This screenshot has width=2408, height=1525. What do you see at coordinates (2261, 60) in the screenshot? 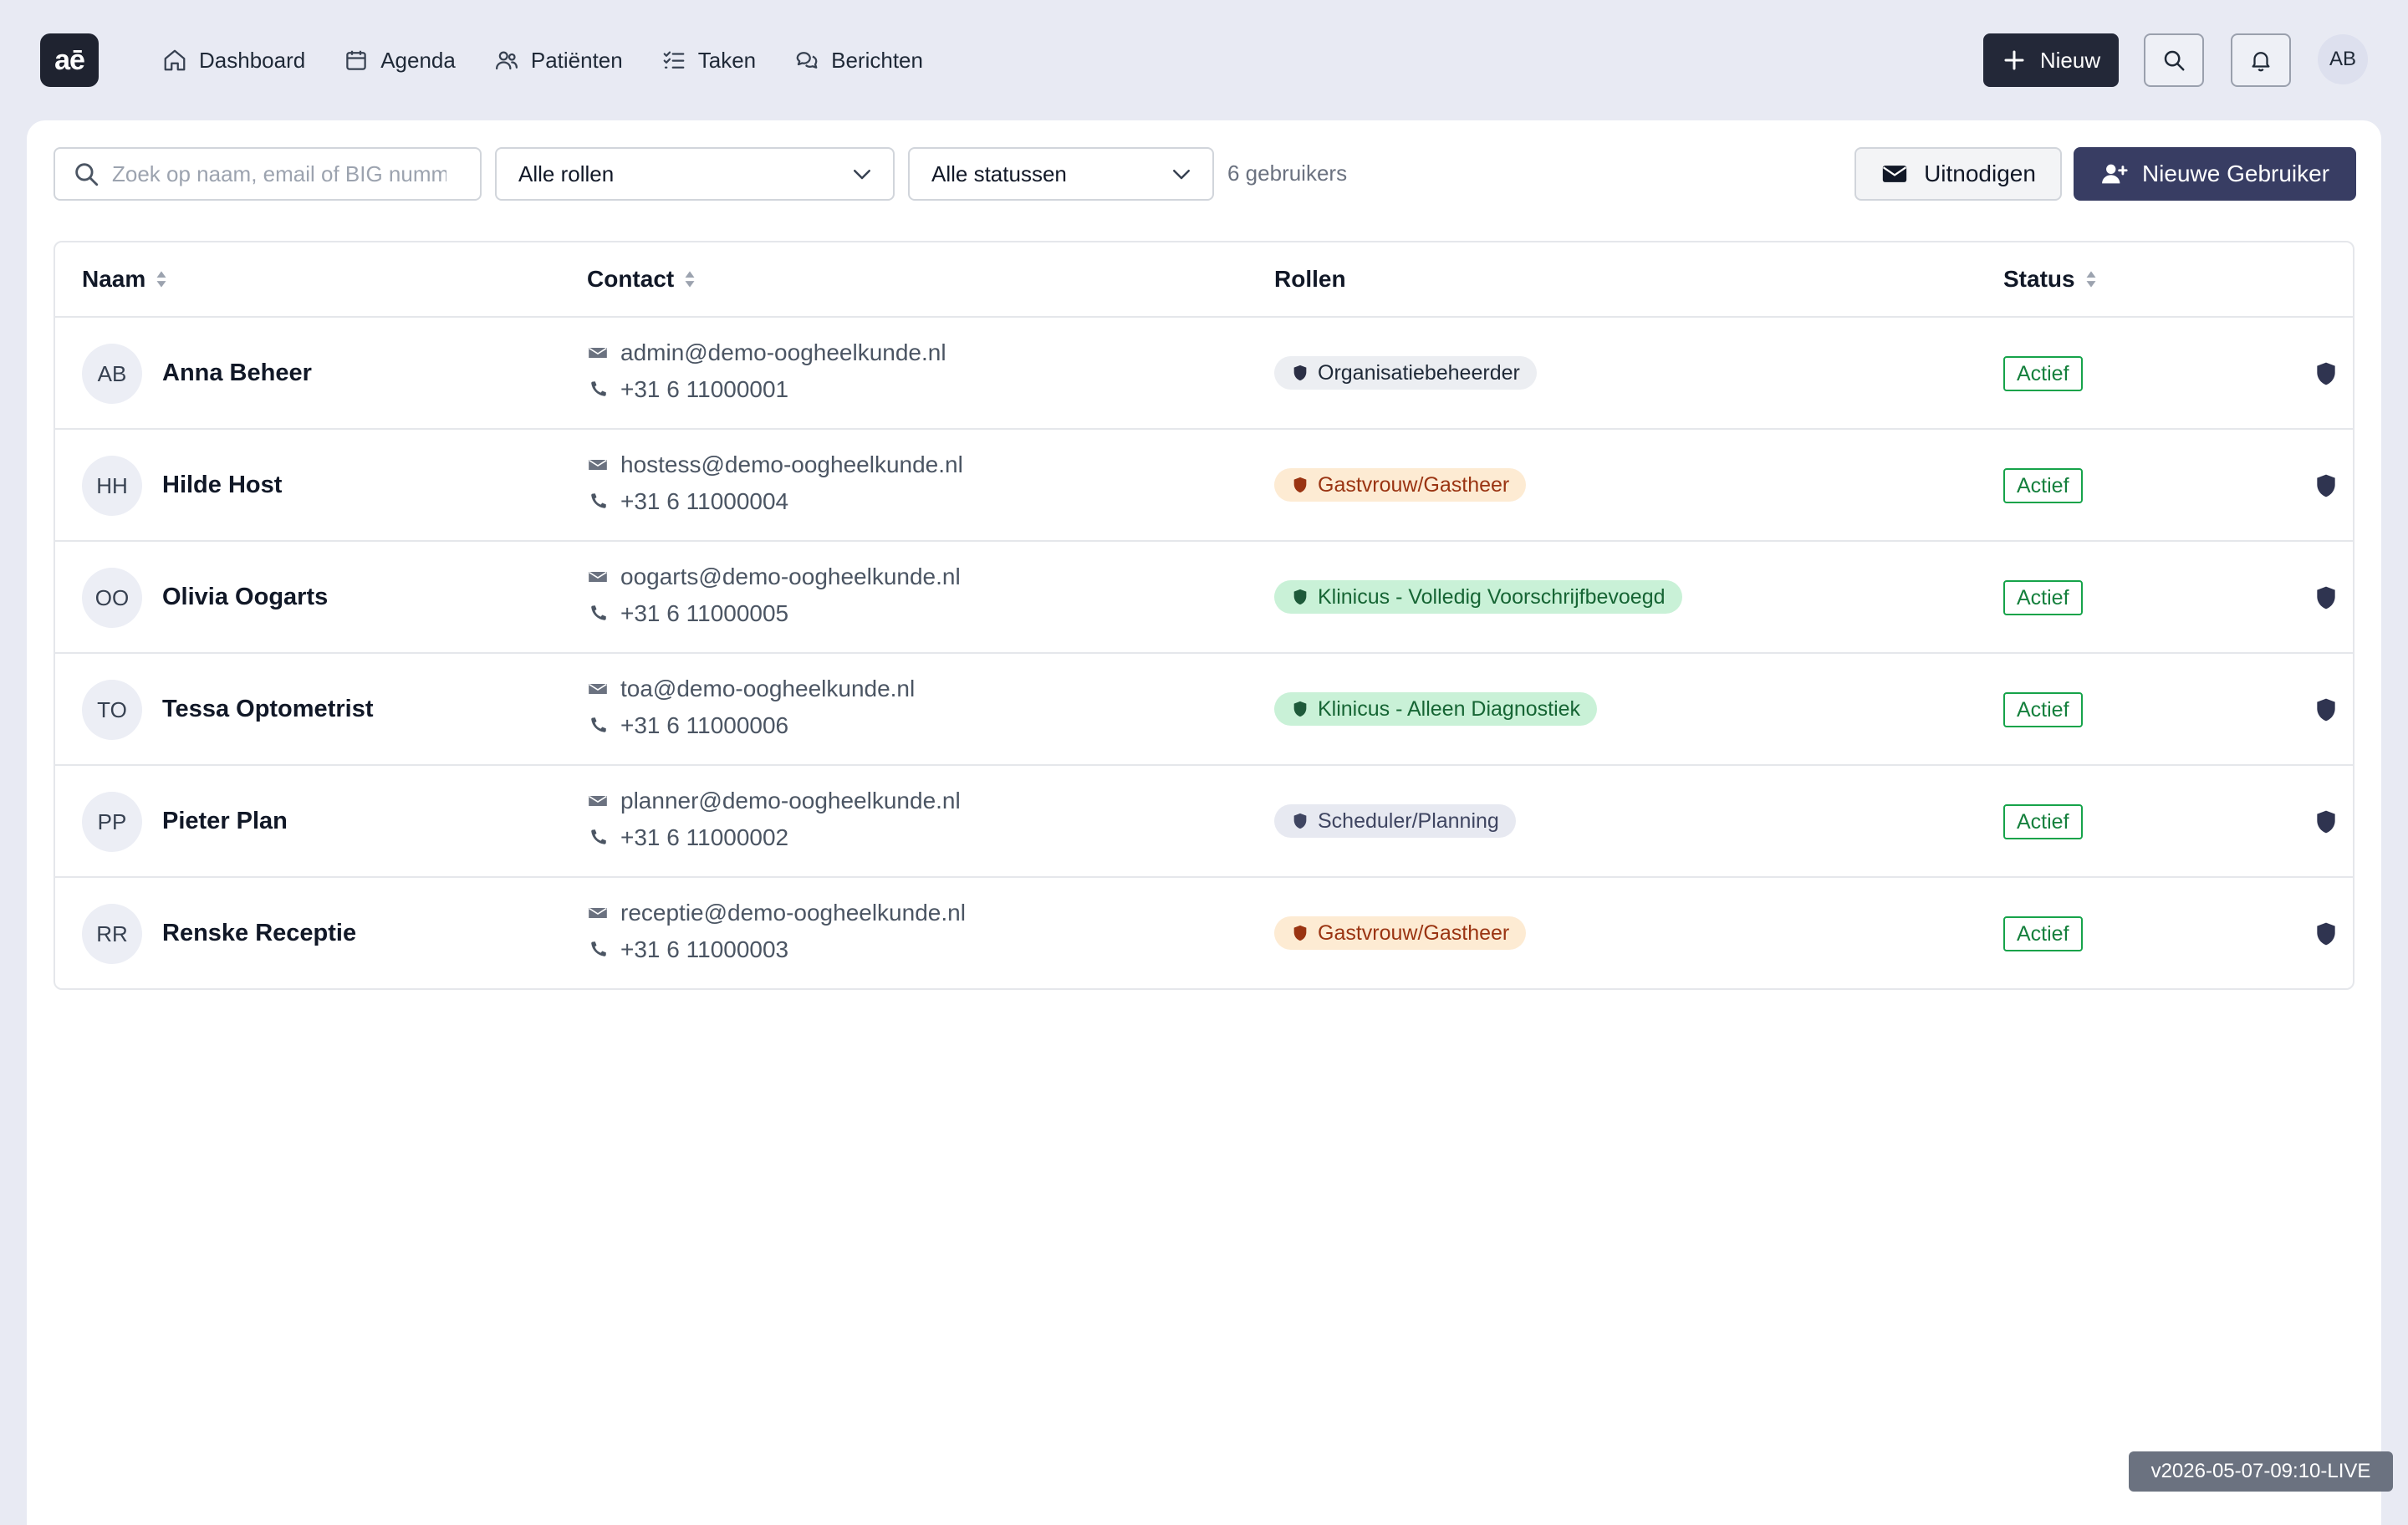
I see `notifications-button` at bounding box center [2261, 60].